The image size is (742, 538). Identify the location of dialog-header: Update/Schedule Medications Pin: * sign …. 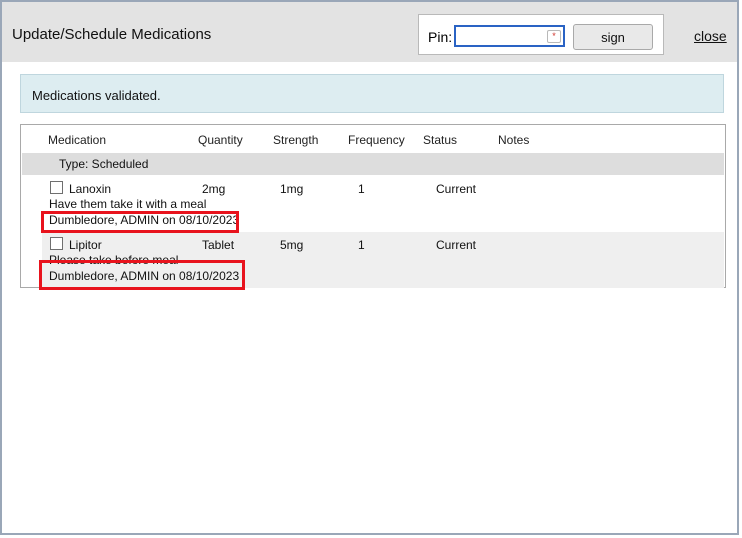
(369, 32).